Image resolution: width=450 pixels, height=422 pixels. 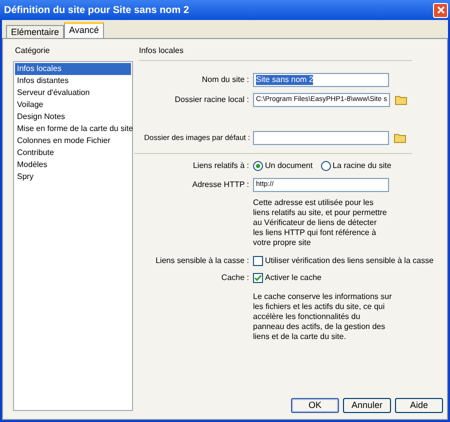 What do you see at coordinates (419, 405) in the screenshot?
I see `dialog-button: Aide` at bounding box center [419, 405].